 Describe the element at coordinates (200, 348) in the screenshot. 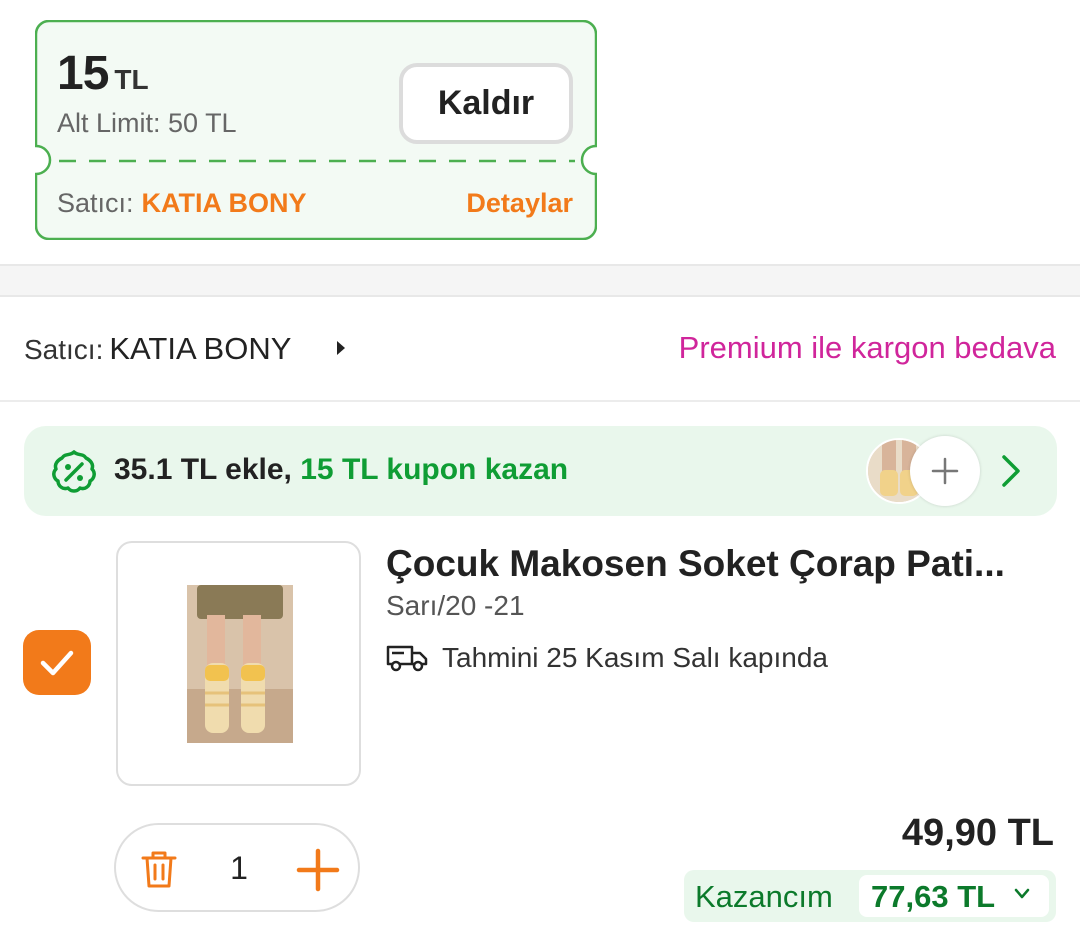

I see `seller-name: KATIA BONY` at that location.